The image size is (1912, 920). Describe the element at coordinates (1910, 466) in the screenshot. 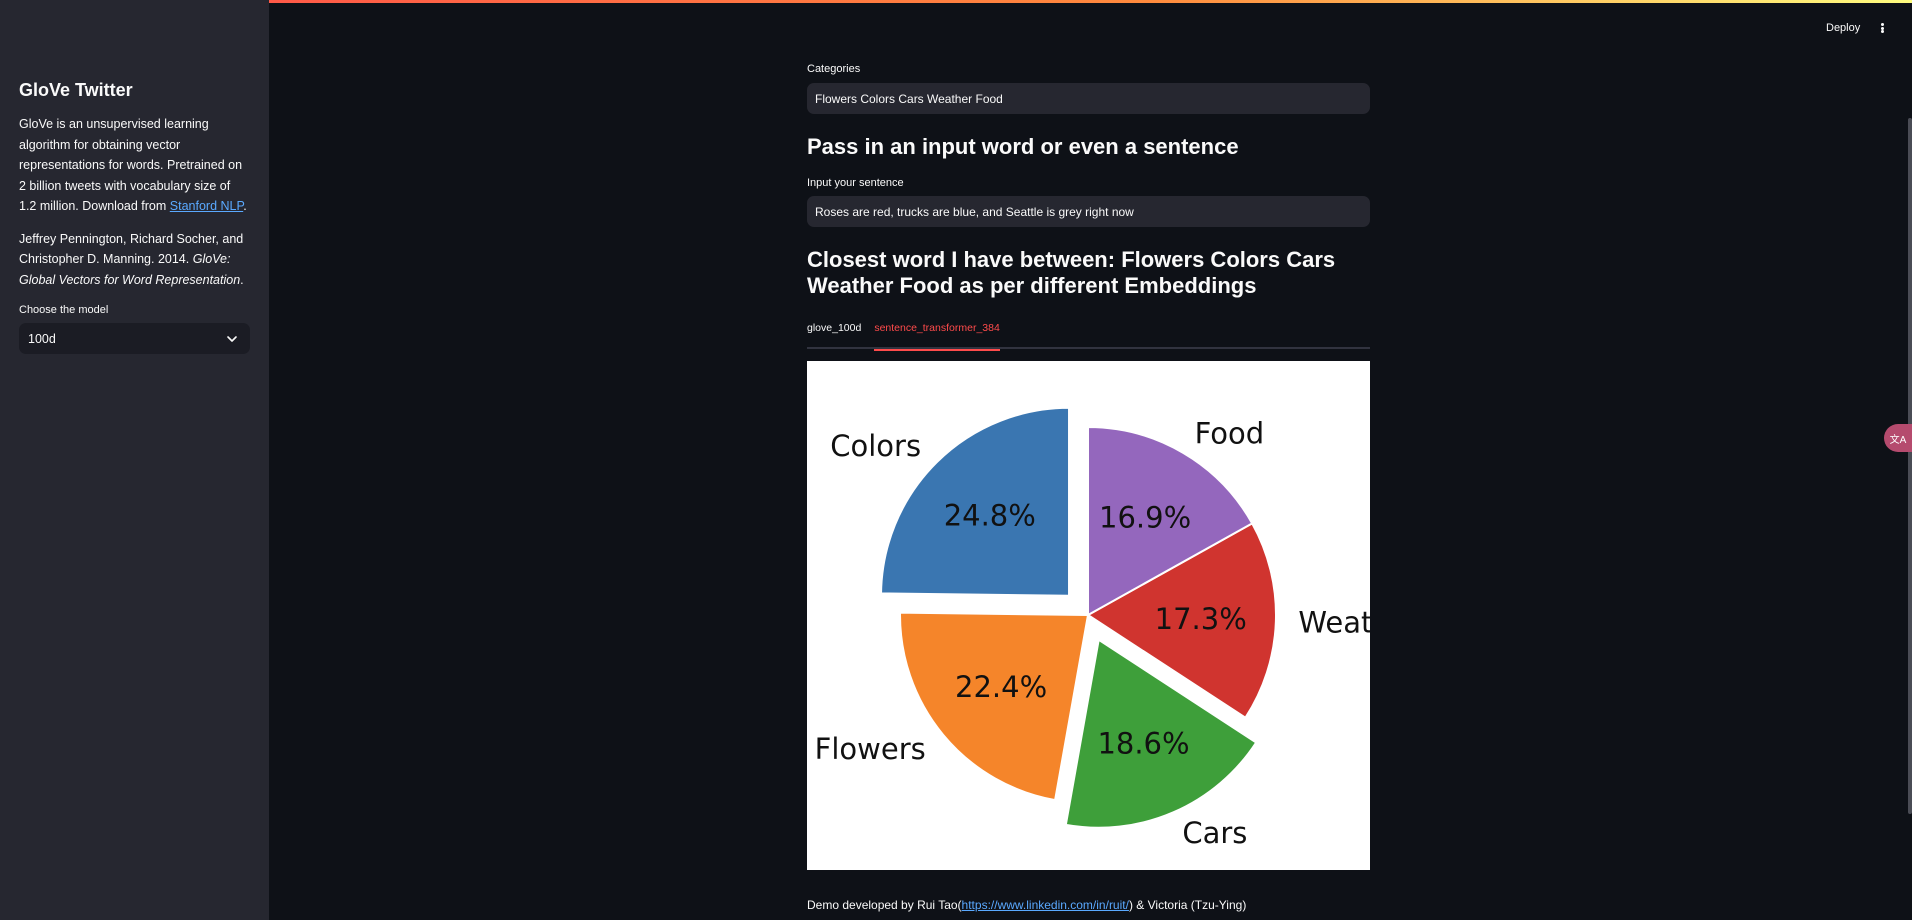

I see `scrollbar` at that location.